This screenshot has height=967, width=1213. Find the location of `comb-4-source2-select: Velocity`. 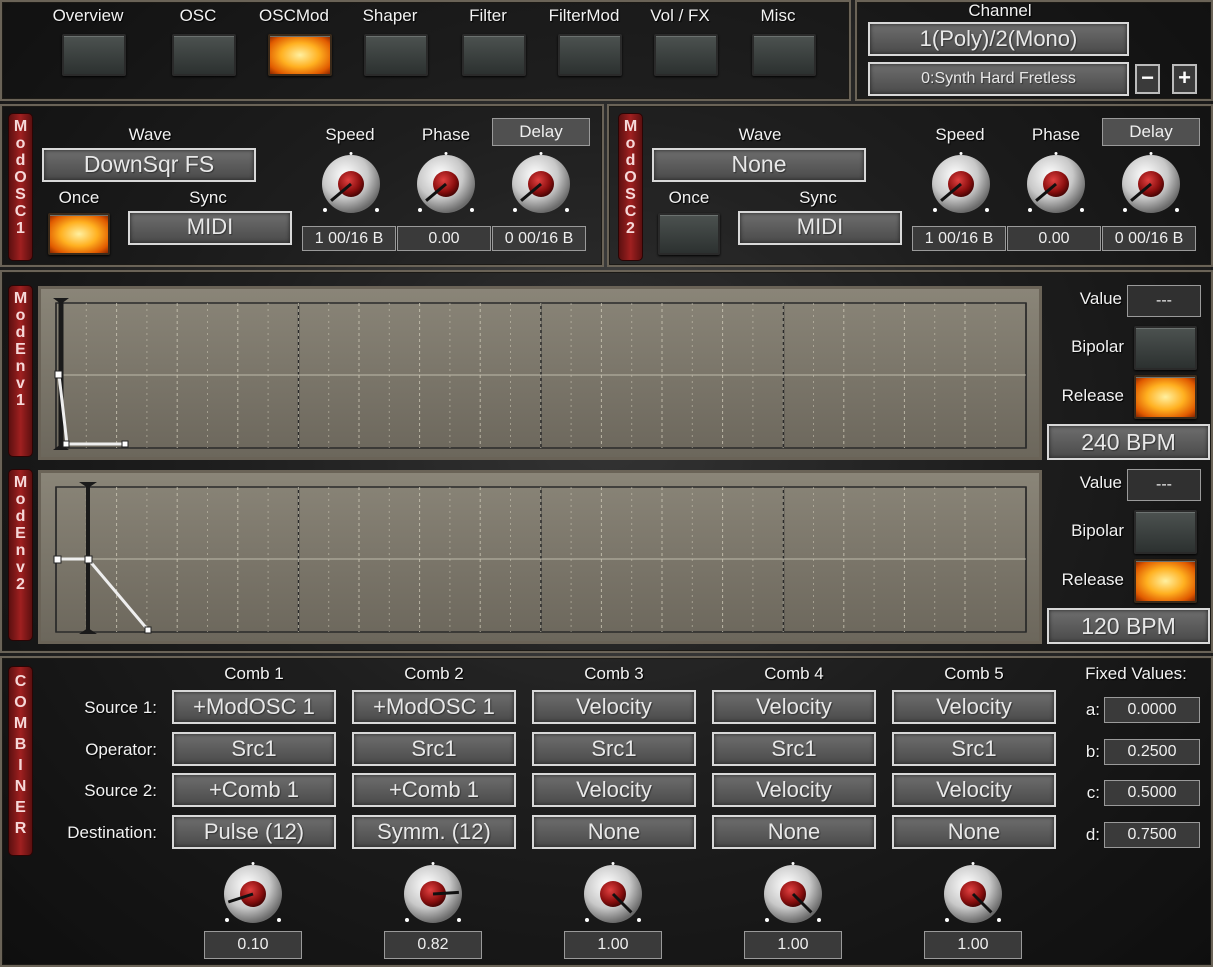

comb-4-source2-select: Velocity is located at coordinates (794, 790).